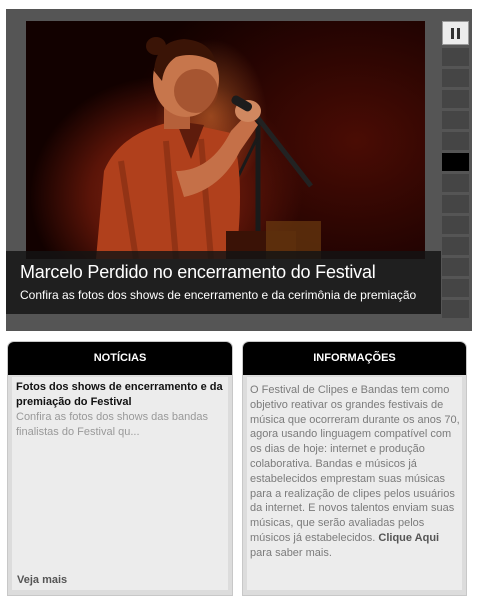 The width and height of the screenshot is (478, 610). I want to click on click-here-link: Clique Aqui, so click(408, 538).